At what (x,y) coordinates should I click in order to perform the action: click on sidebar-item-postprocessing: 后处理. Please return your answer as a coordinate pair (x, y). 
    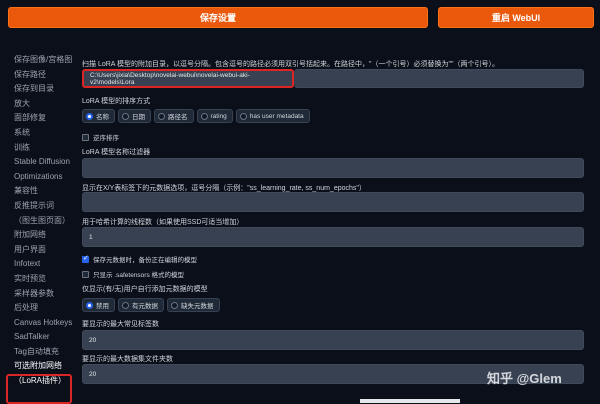
    Looking at the image, I should click on (45, 308).